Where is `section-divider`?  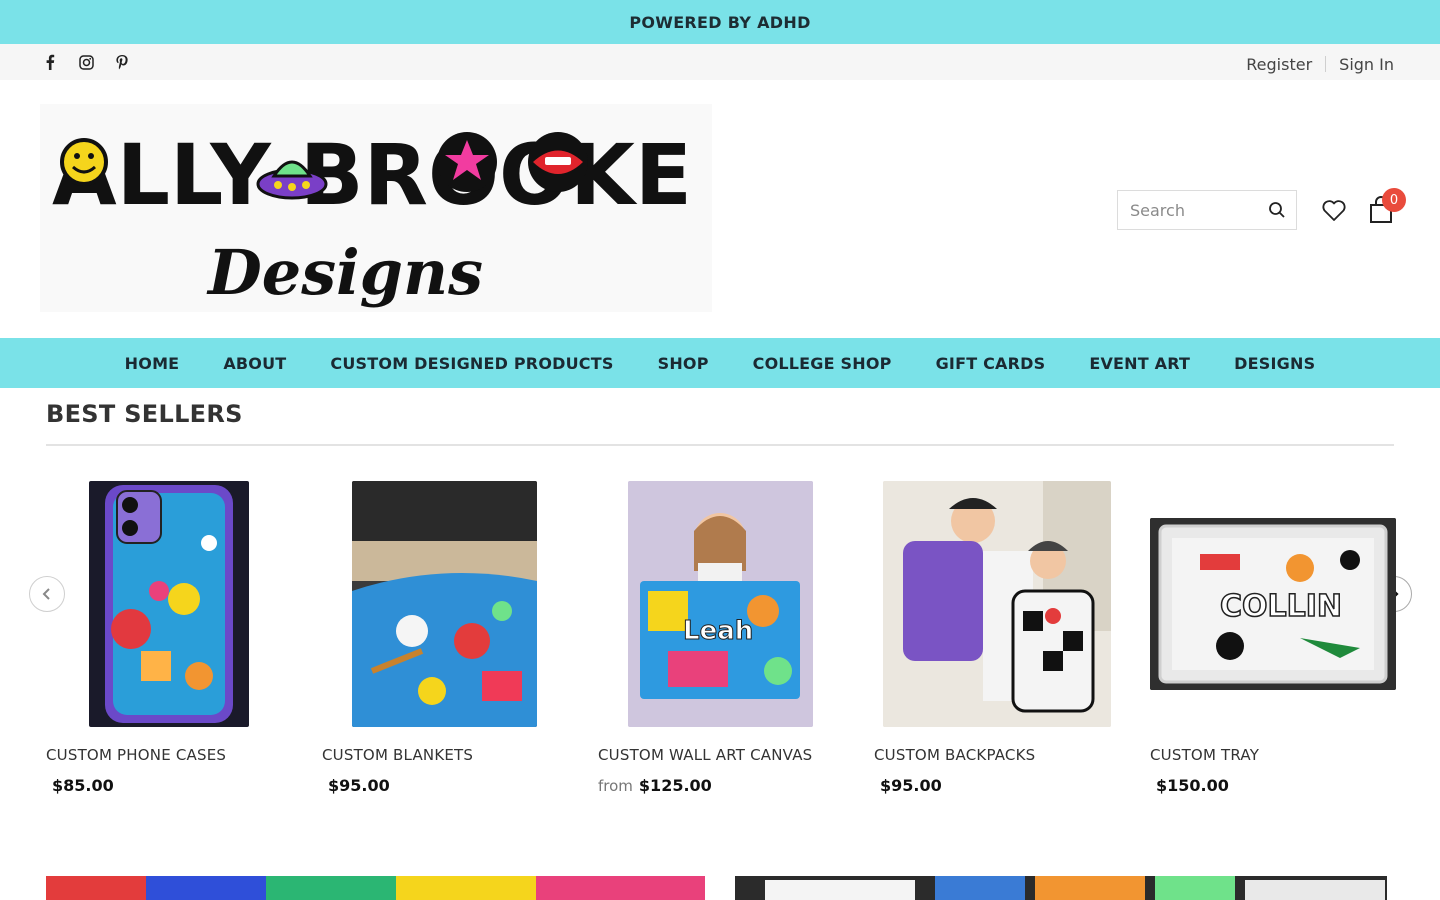
section-divider is located at coordinates (720, 445).